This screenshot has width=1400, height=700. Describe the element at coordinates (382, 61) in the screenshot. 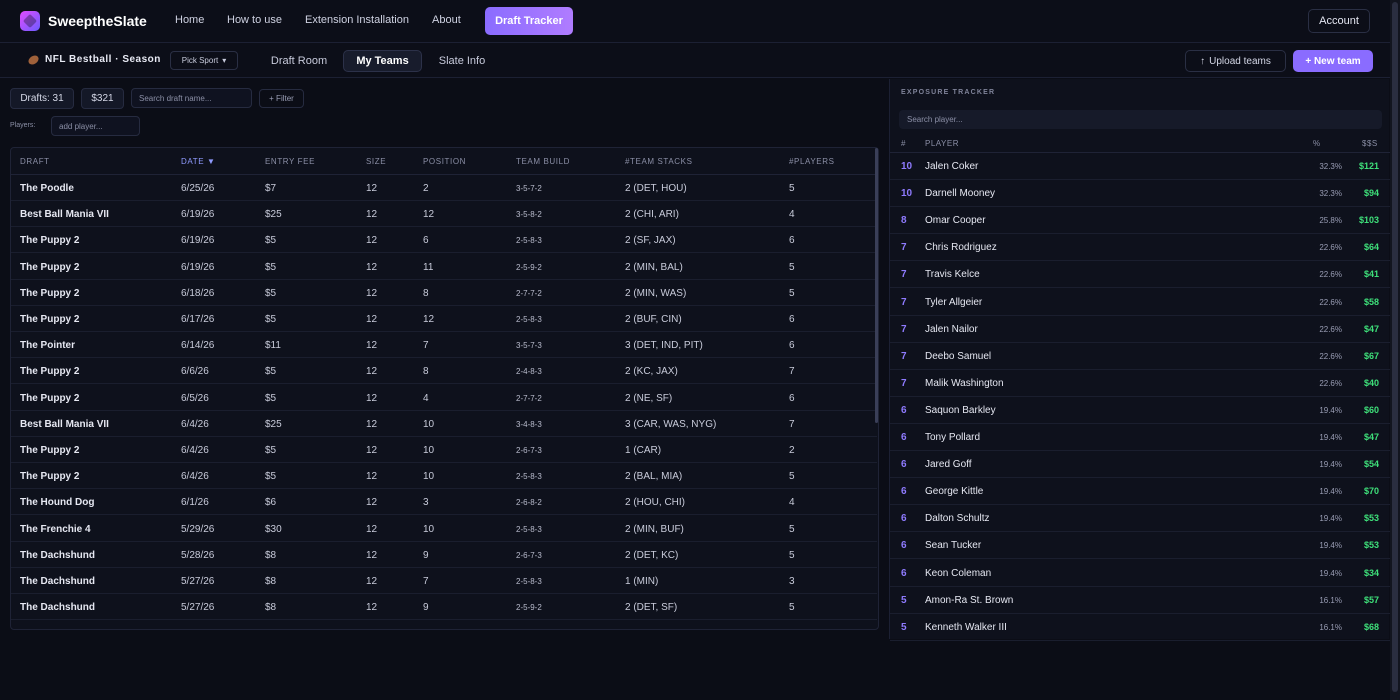

I see `tab-my-teams: My Teams` at that location.